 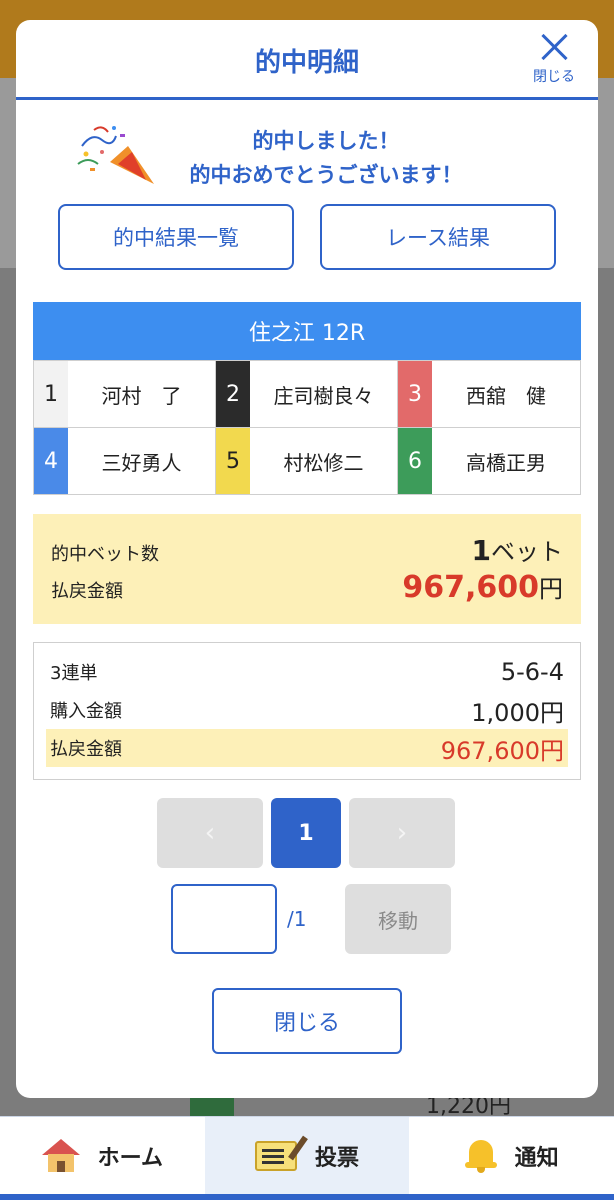 I want to click on close-button-top: 閉じる, so click(x=554, y=62).